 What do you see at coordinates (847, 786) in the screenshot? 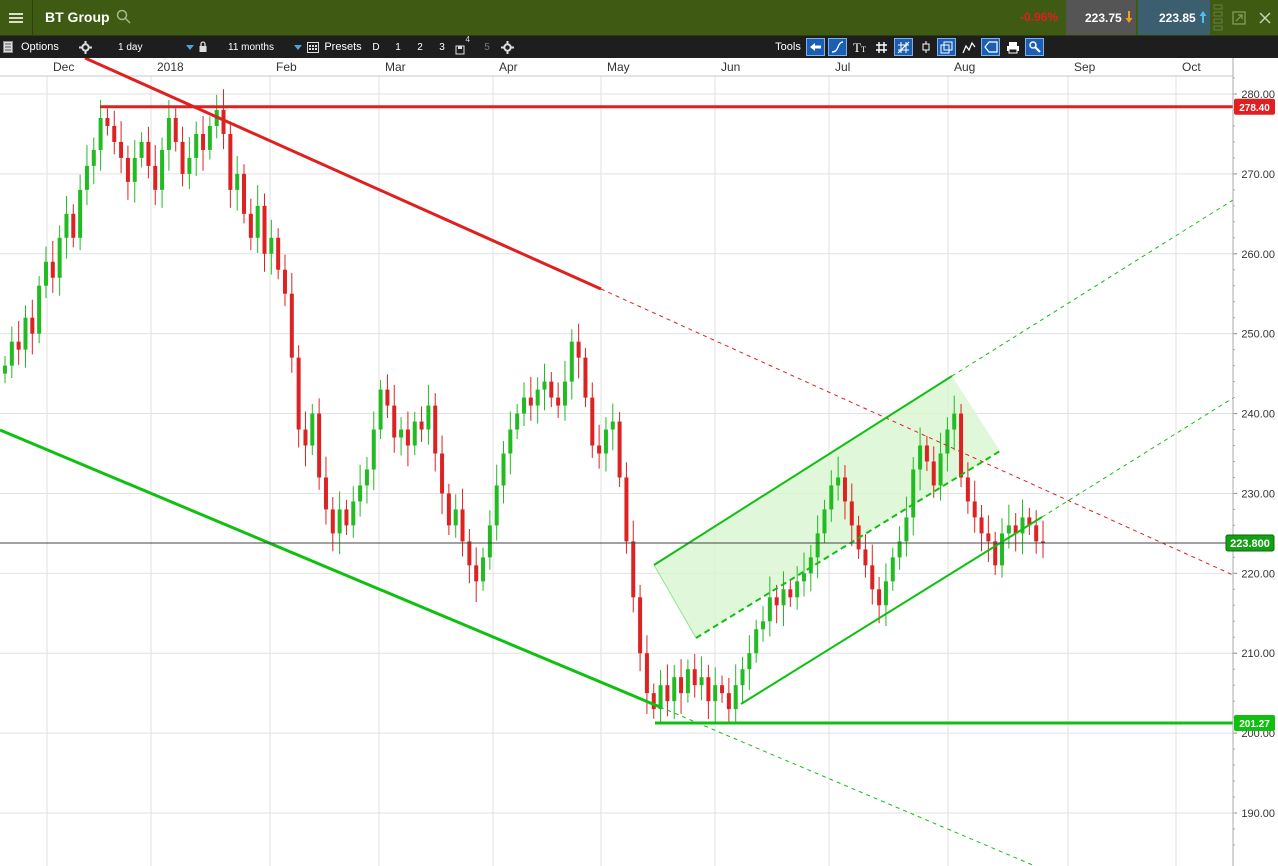
I see `long-support-extension` at bounding box center [847, 786].